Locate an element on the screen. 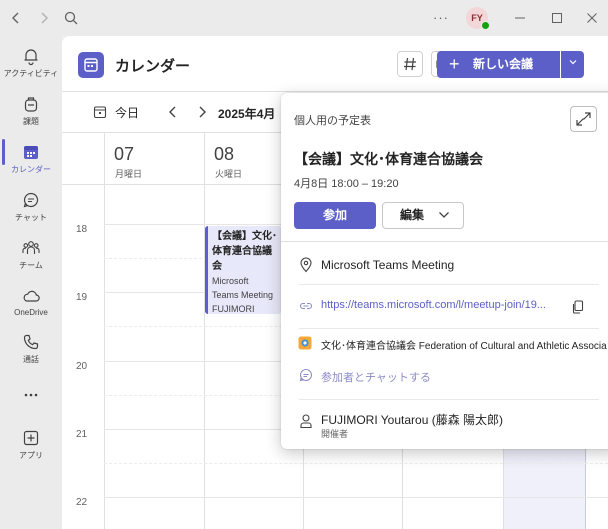 The height and width of the screenshot is (529, 608). avatar: FY is located at coordinates (478, 18).